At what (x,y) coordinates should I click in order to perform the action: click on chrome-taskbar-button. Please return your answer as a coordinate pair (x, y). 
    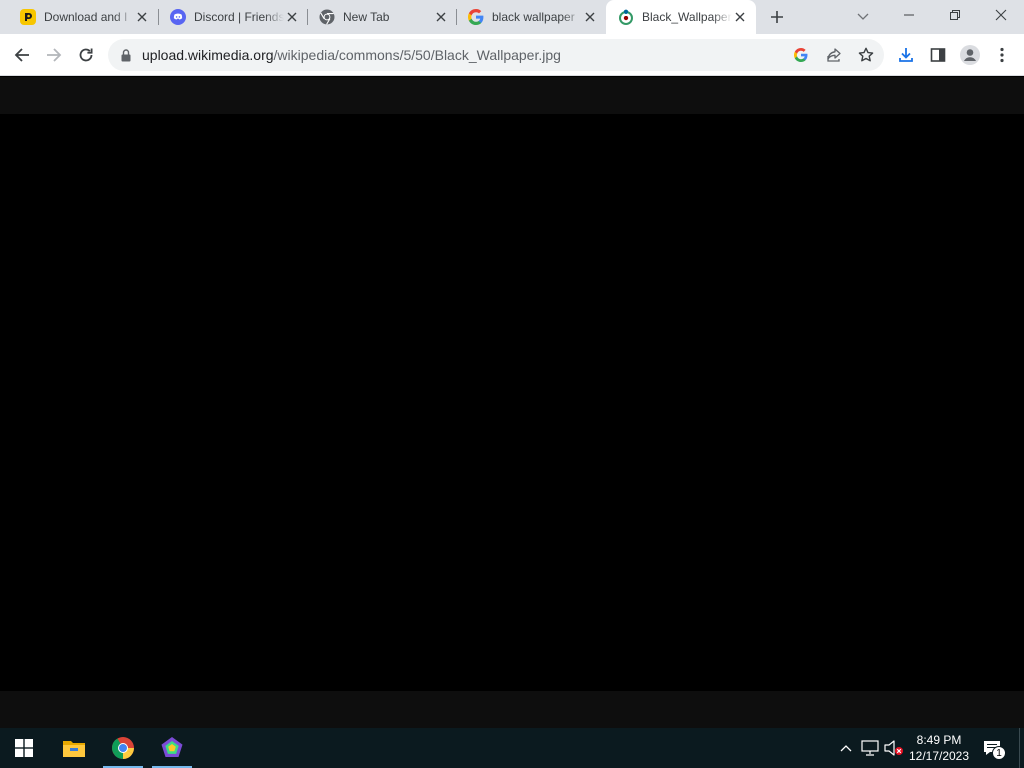
    Looking at the image, I should click on (123, 748).